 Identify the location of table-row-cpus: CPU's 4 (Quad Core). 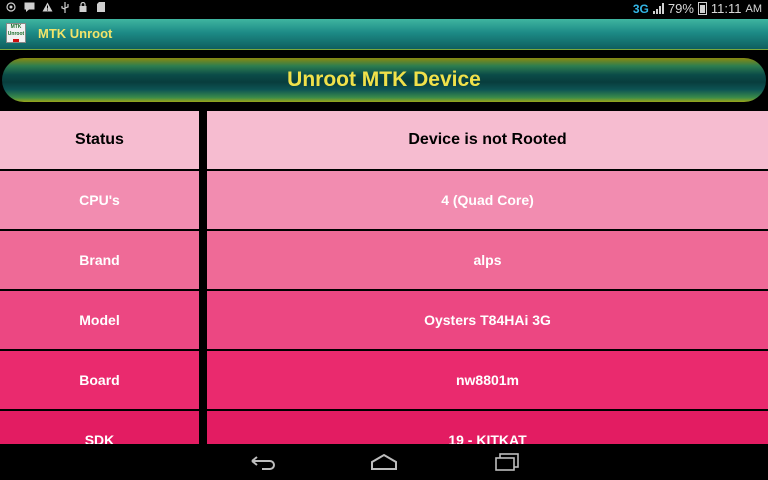
(384, 200).